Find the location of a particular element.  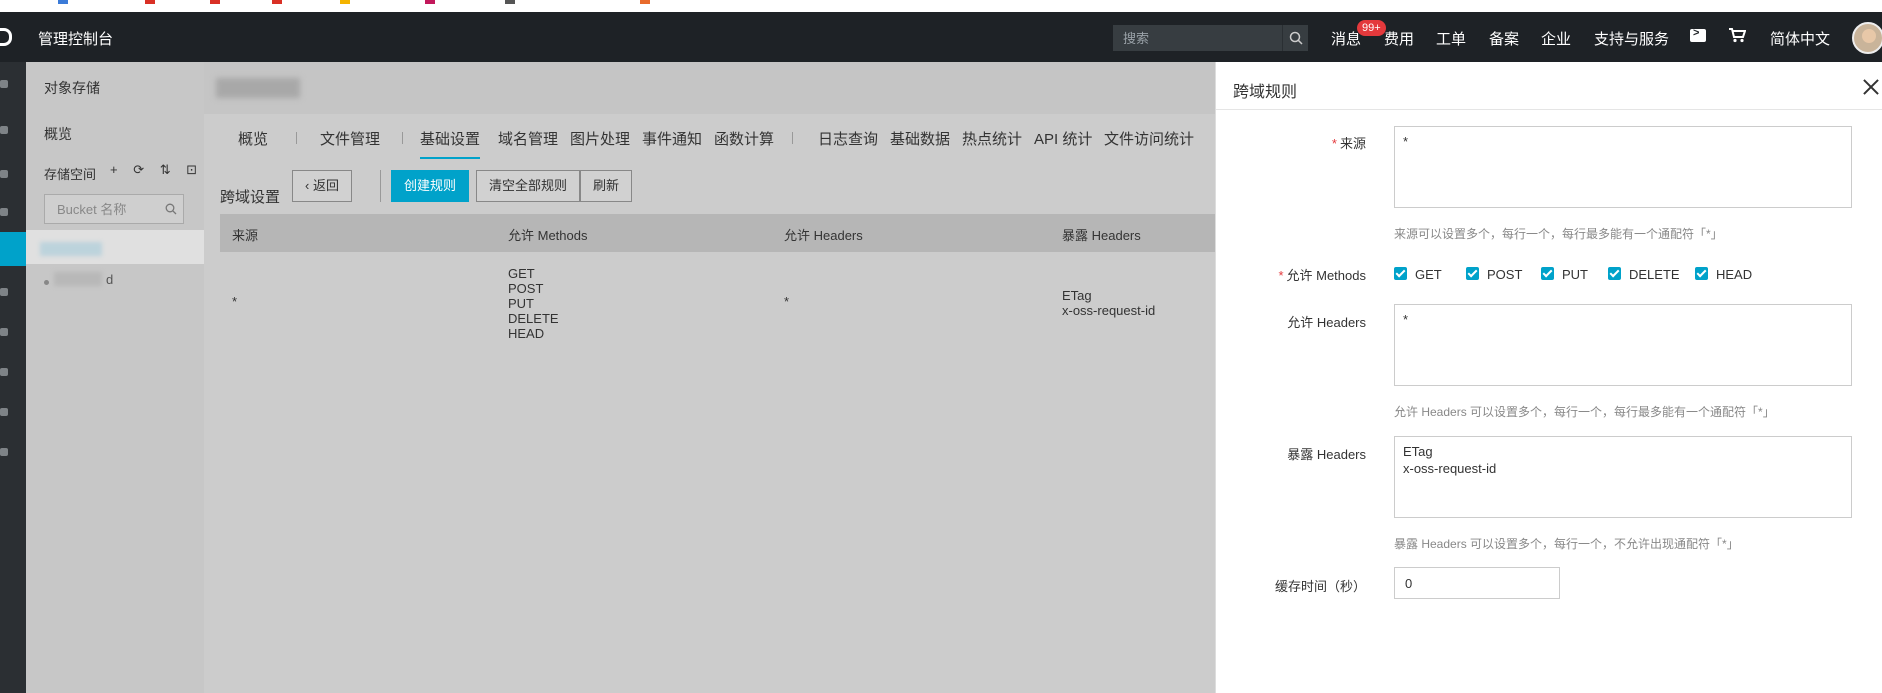

nav-filing: 备案 is located at coordinates (1504, 38).